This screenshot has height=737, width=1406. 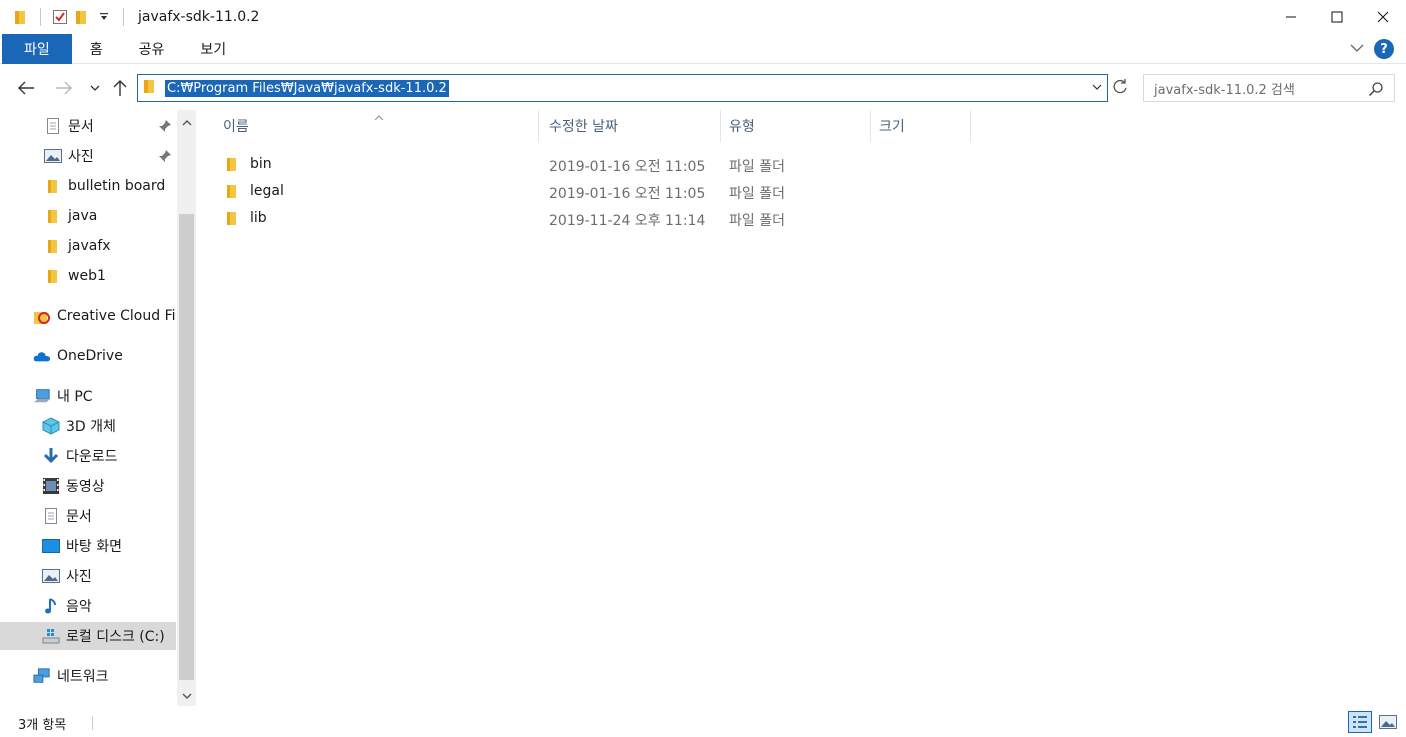 I want to click on sidebar-item-desktop: 바탕 화면, so click(x=88, y=546).